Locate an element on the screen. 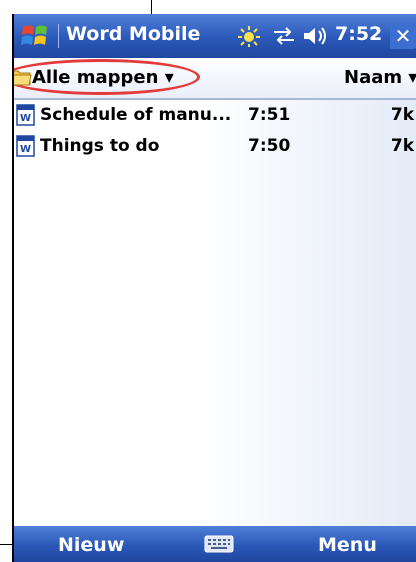 The width and height of the screenshot is (416, 562). new-softkey: Nieuw is located at coordinates (91, 545).